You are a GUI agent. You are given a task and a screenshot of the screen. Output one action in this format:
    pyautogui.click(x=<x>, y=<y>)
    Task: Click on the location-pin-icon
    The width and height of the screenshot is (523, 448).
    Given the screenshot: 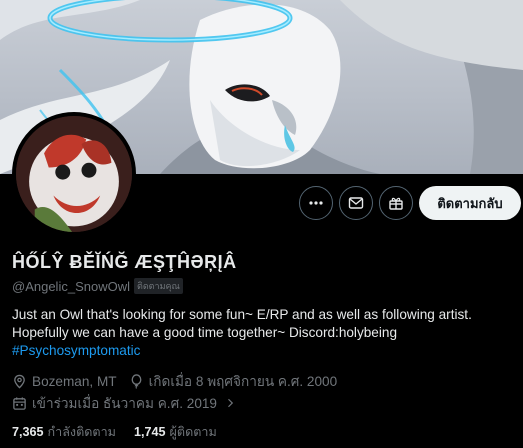 What is the action you would take?
    pyautogui.click(x=19, y=381)
    